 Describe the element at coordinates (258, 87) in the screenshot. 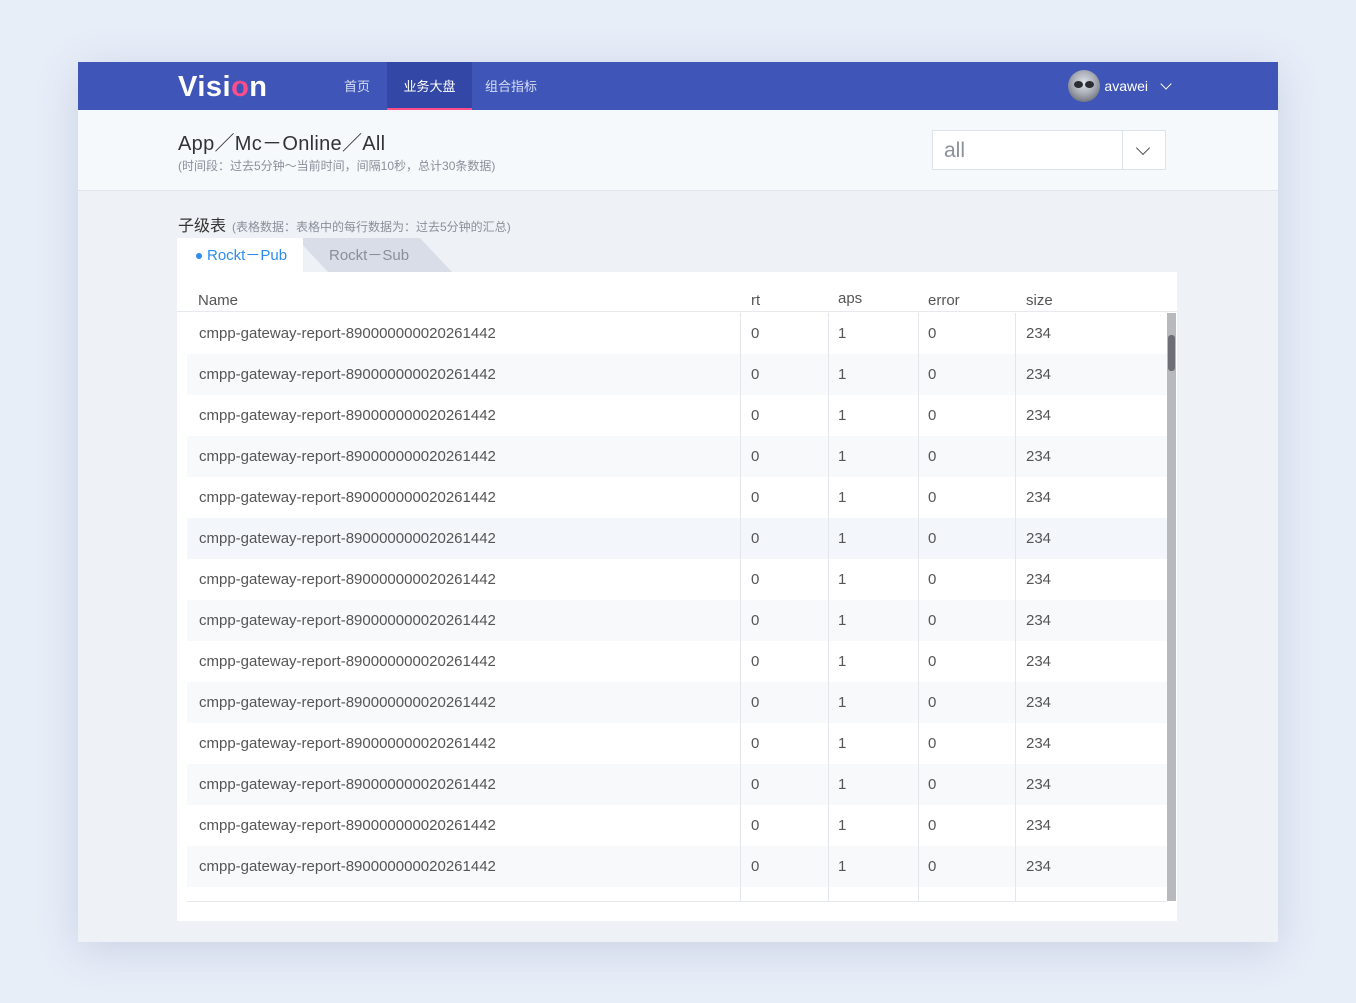

I see `logo-text-part2: n` at that location.